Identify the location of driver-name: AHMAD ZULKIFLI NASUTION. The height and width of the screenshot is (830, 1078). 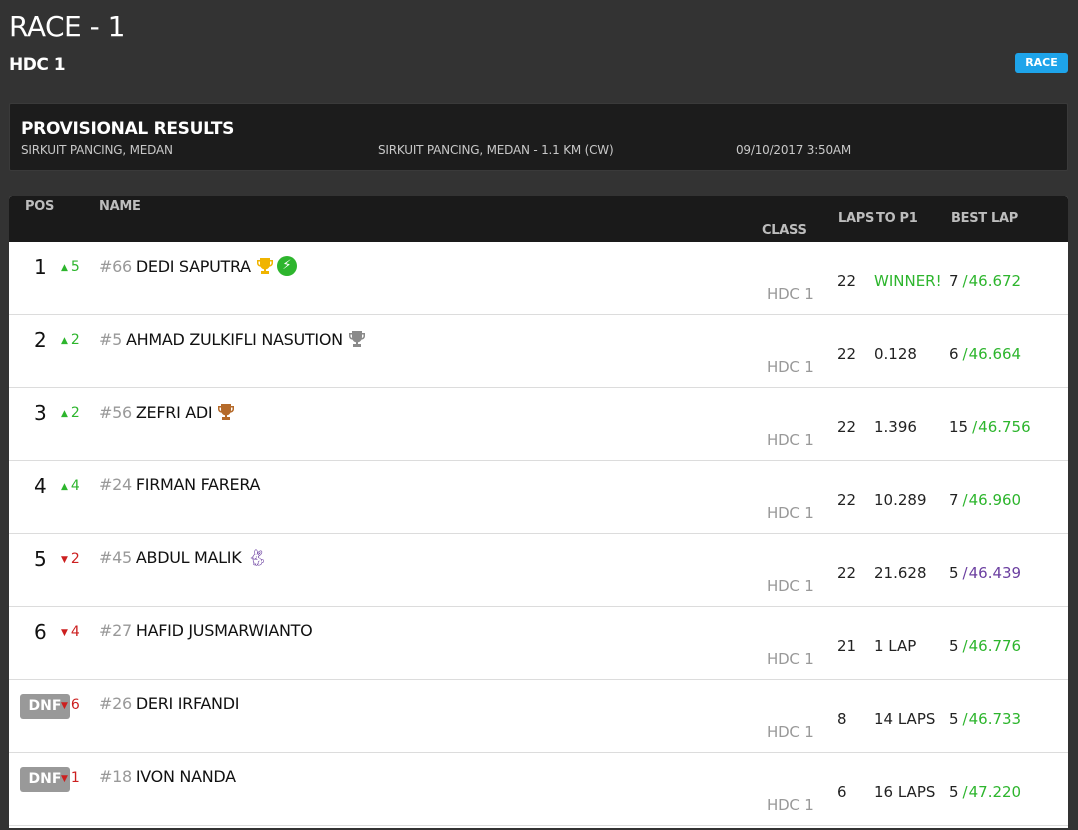
(234, 339).